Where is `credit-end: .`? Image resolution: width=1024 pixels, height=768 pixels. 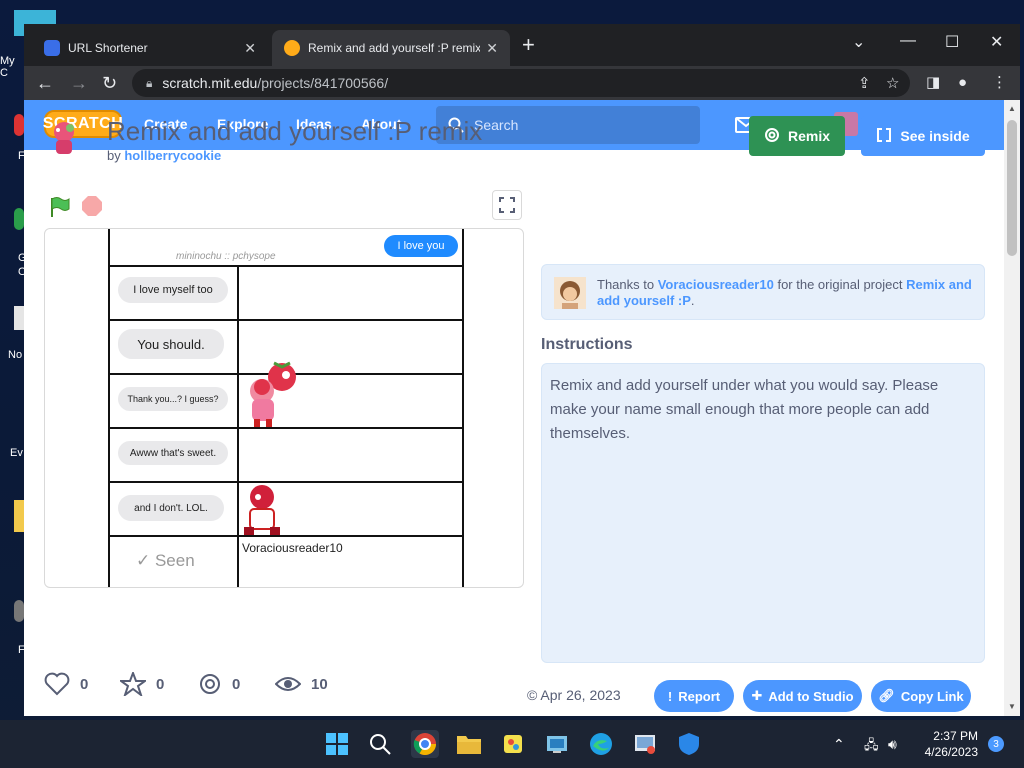
credit-end: . is located at coordinates (692, 300).